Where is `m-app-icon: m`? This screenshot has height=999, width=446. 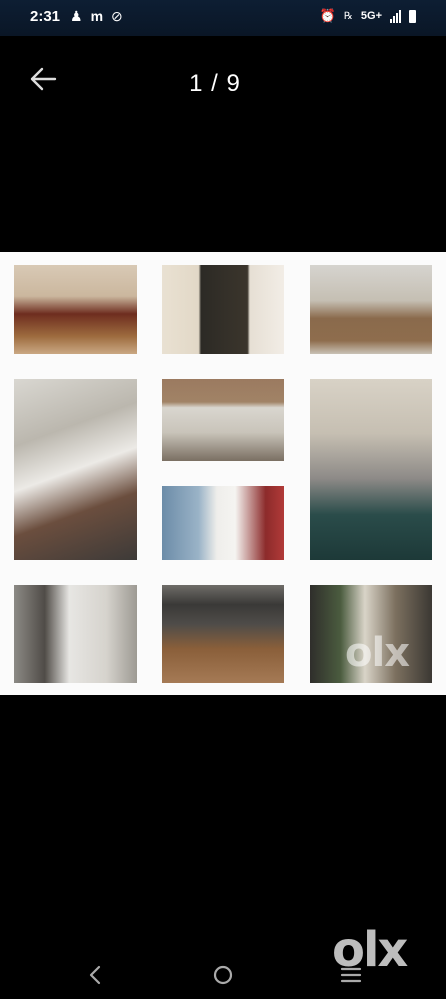 m-app-icon: m is located at coordinates (97, 16).